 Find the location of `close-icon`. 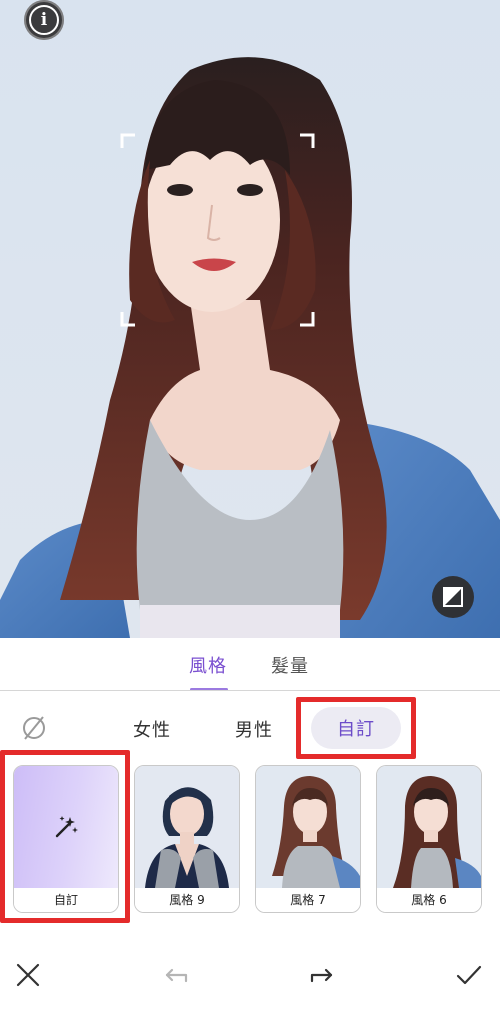

close-icon is located at coordinates (28, 975).